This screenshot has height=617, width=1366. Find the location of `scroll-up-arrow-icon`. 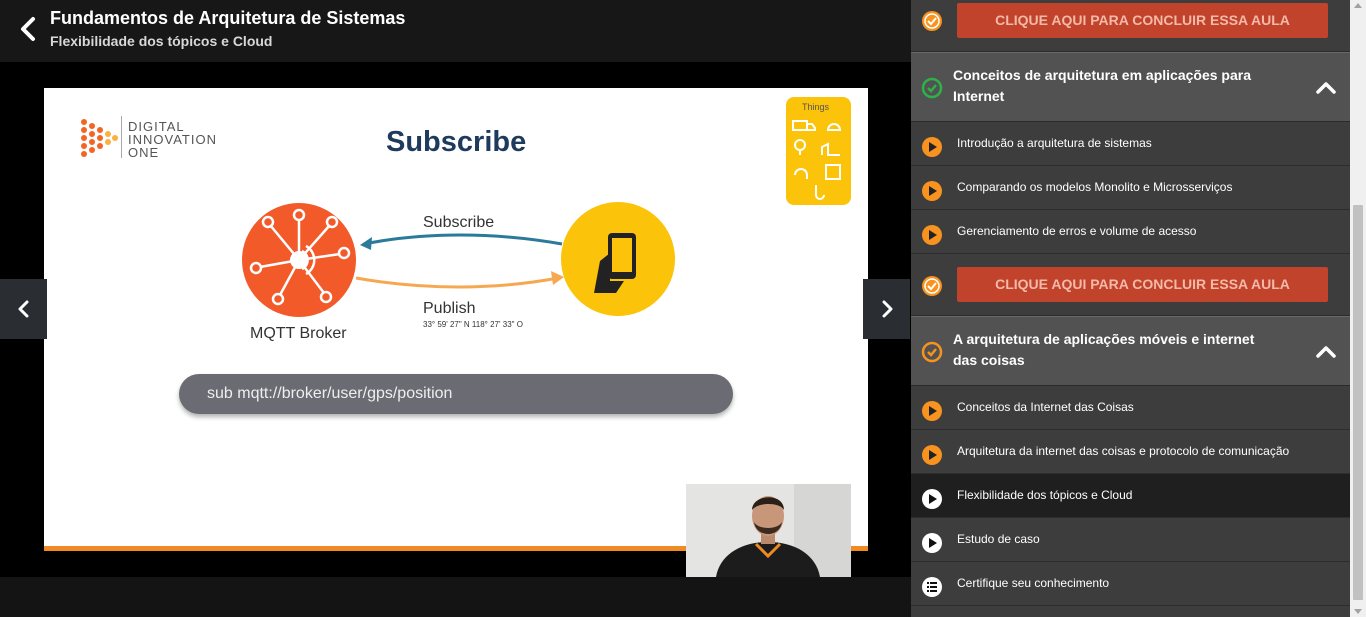

scroll-up-arrow-icon is located at coordinates (1358, 5).